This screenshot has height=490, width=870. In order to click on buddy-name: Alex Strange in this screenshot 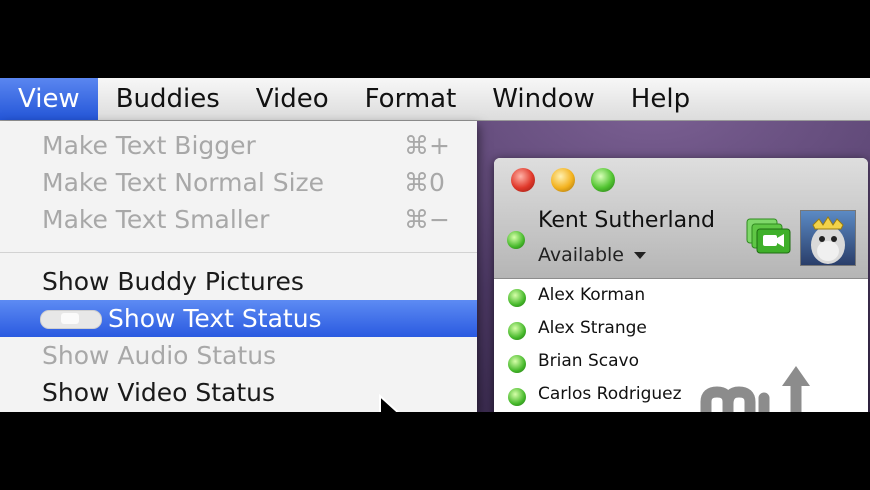, I will do `click(592, 328)`.